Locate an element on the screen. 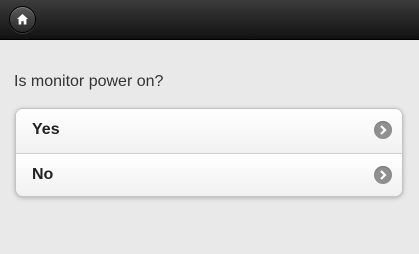 This screenshot has height=254, width=419. home-icon is located at coordinates (22, 19).